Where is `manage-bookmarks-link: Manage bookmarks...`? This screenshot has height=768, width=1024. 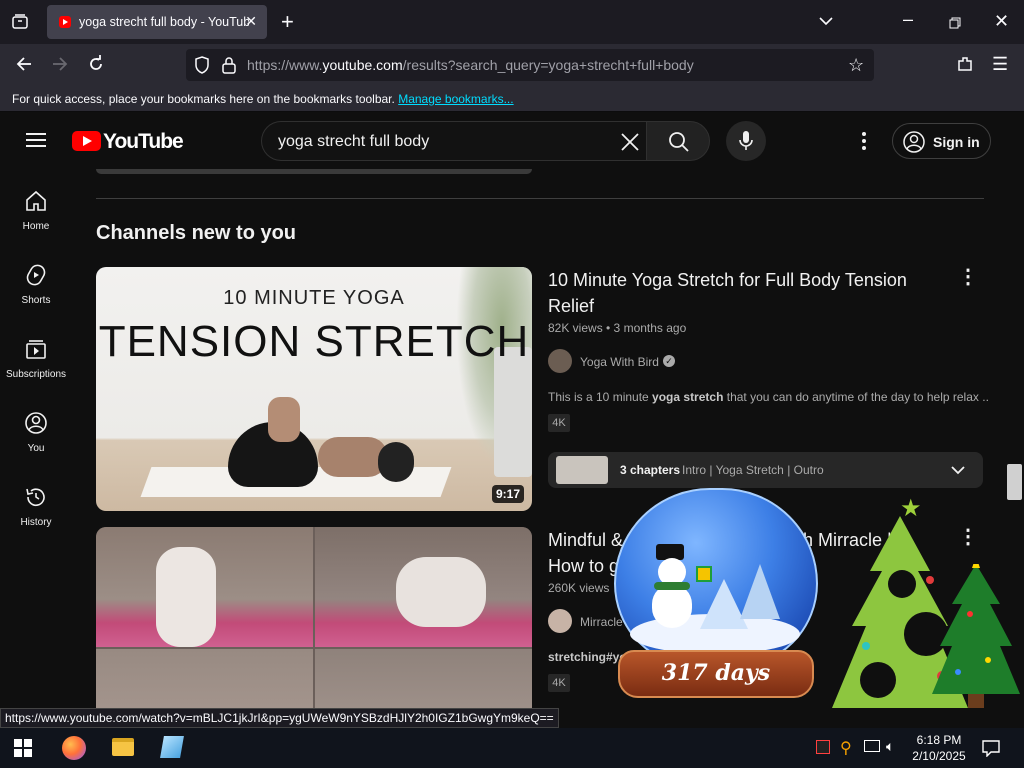
manage-bookmarks-link: Manage bookmarks... is located at coordinates (455, 99).